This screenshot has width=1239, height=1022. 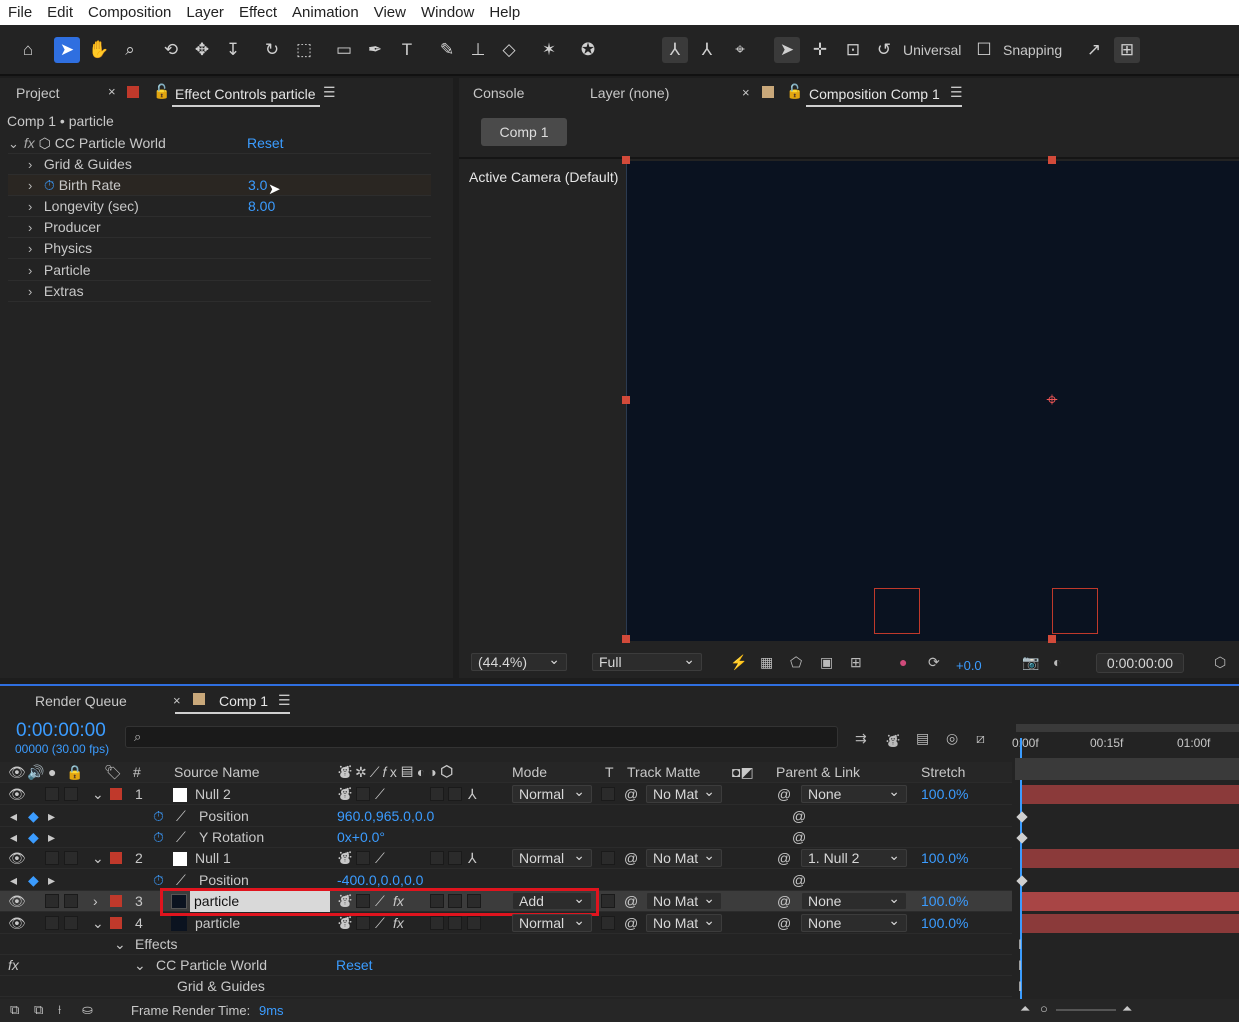 I want to click on tab-composition: Composition Comp 1, so click(x=874, y=94).